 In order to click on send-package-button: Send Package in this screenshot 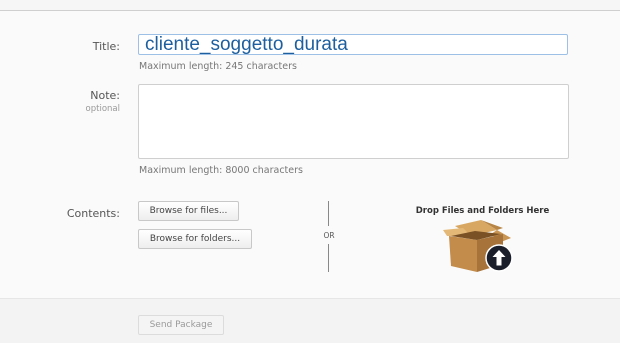, I will do `click(181, 325)`.